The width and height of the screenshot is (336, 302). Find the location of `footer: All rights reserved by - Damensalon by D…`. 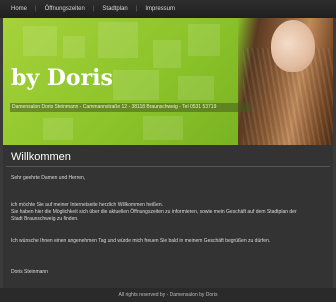

footer: All rights reserved by - Damensalon by D… is located at coordinates (168, 295).